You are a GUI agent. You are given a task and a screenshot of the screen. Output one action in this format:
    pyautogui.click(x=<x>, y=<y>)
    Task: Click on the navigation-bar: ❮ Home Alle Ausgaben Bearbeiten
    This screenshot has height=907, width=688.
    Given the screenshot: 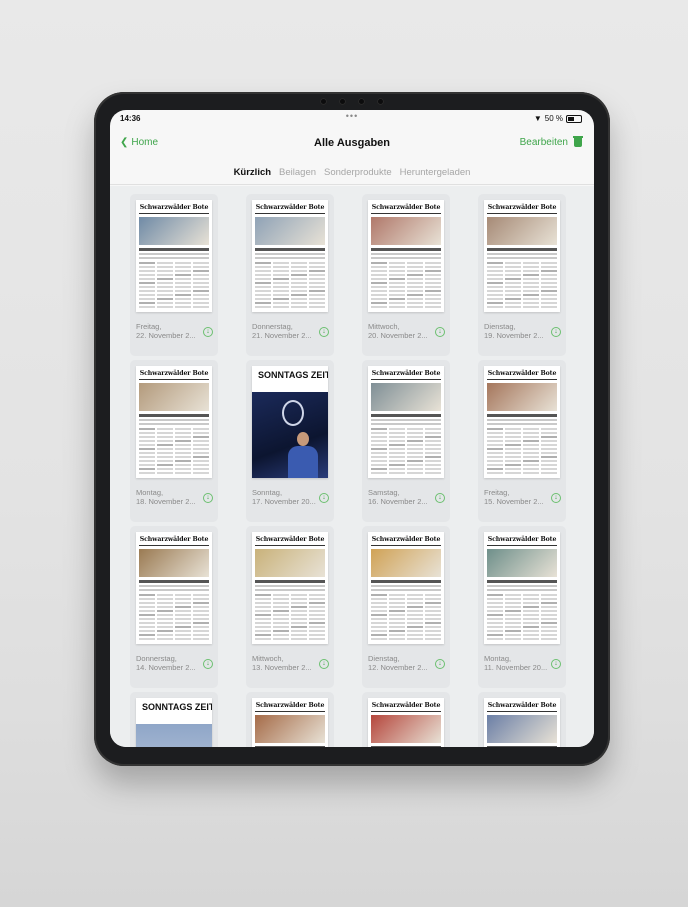 What is the action you would take?
    pyautogui.click(x=352, y=144)
    